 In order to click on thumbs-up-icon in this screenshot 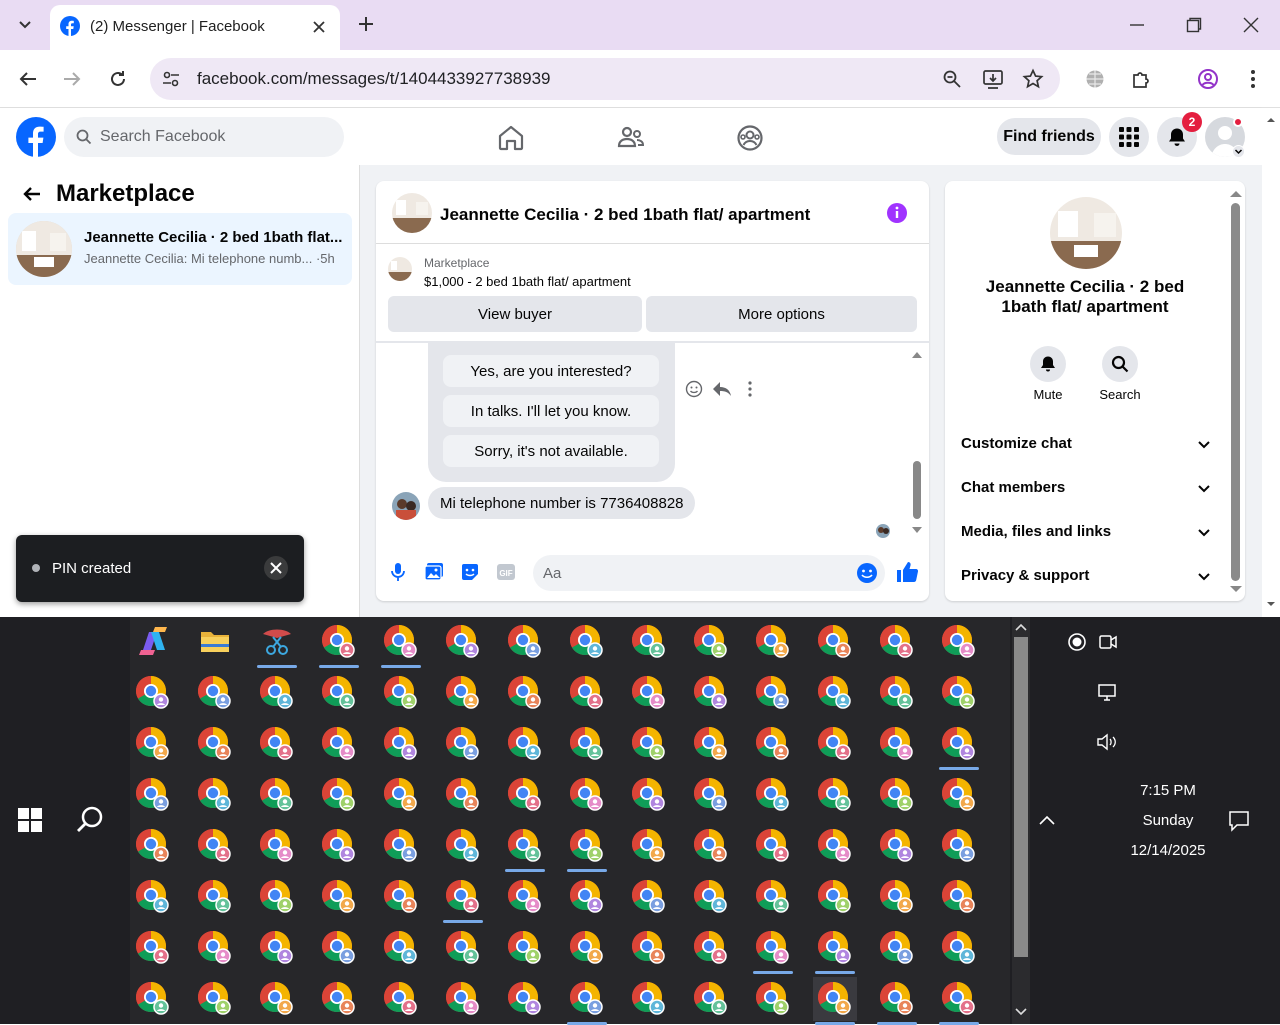, I will do `click(907, 572)`.